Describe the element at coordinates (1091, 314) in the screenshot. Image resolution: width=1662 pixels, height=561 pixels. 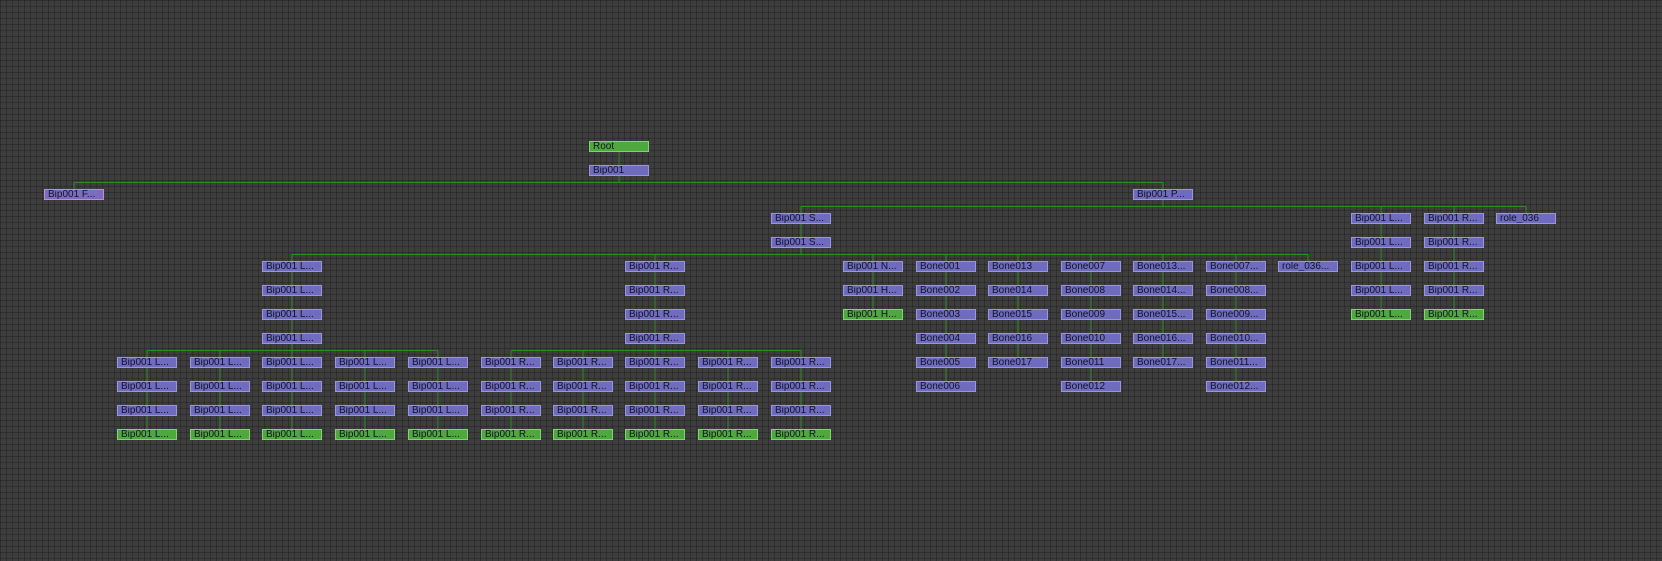
I see `node-bone009: Bone009` at that location.